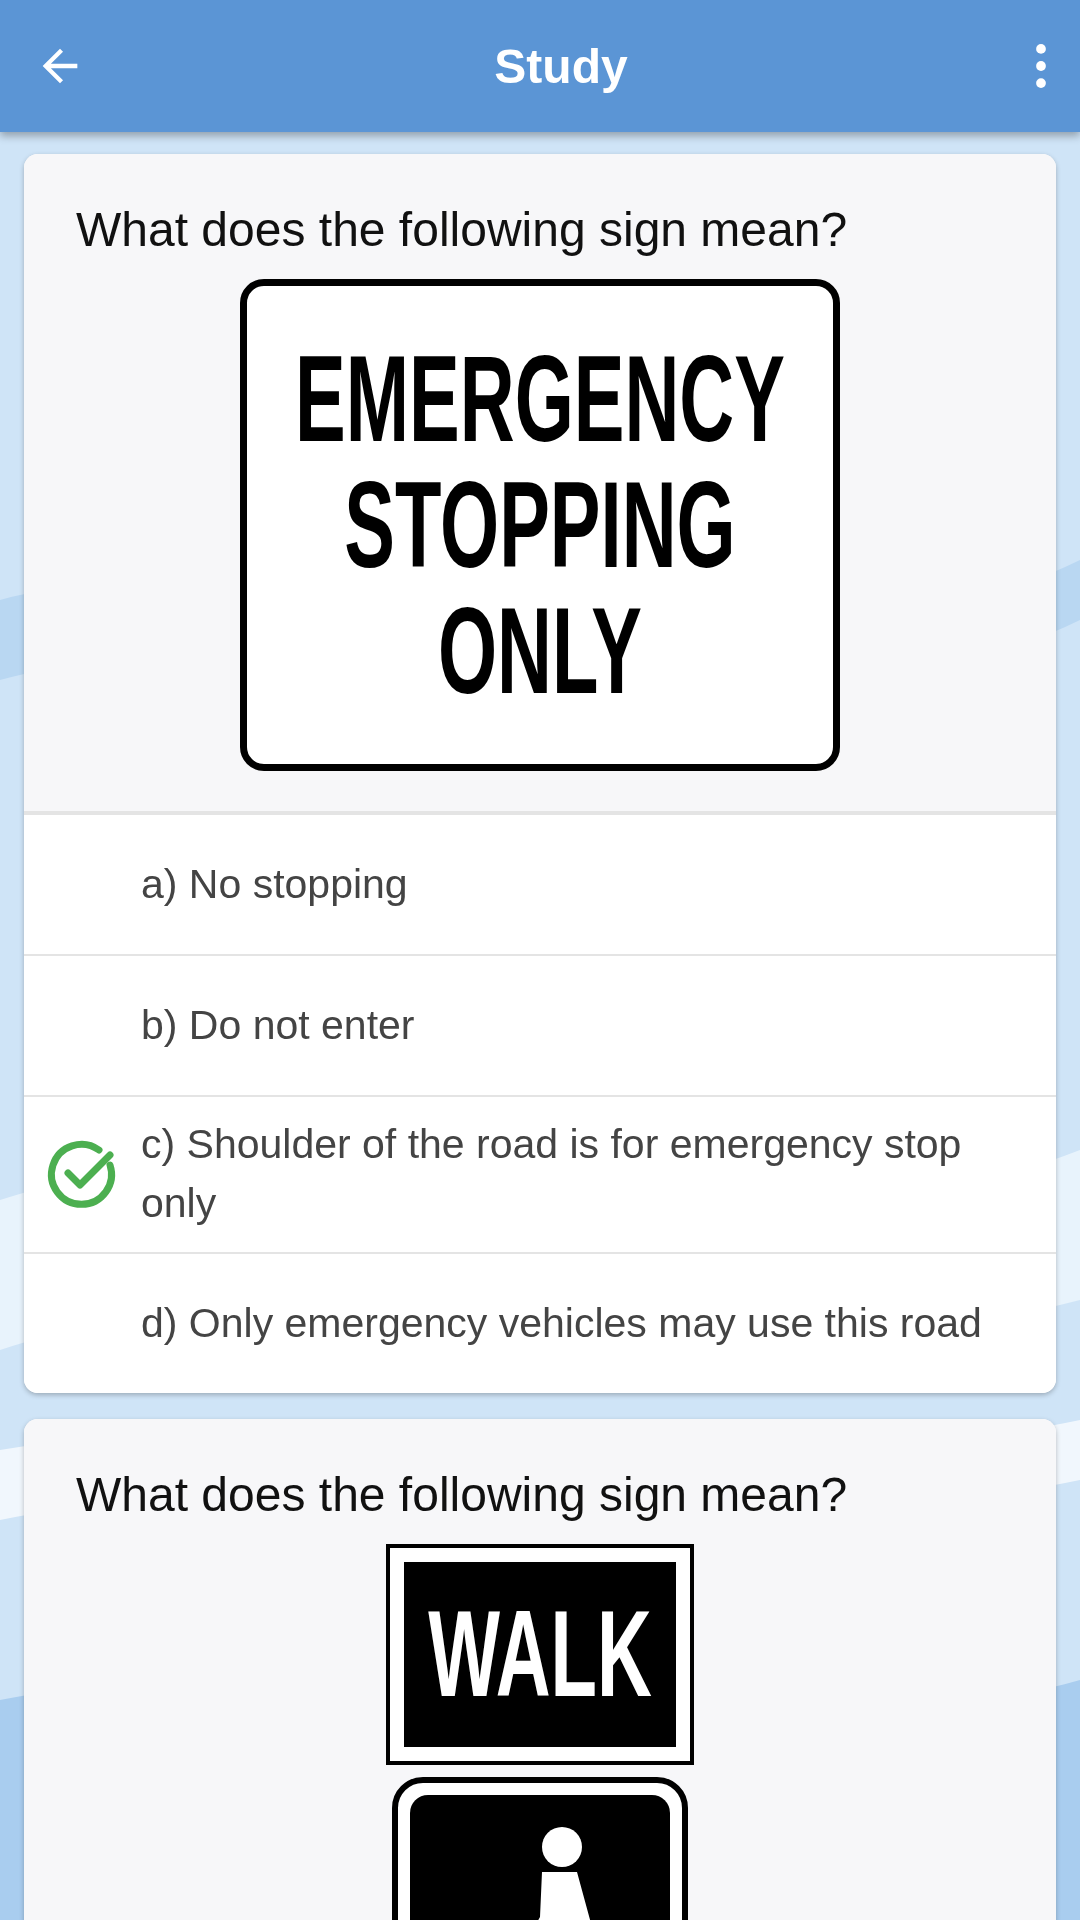 The height and width of the screenshot is (1920, 1080). What do you see at coordinates (1041, 66) in the screenshot?
I see `more-vertical-icon` at bounding box center [1041, 66].